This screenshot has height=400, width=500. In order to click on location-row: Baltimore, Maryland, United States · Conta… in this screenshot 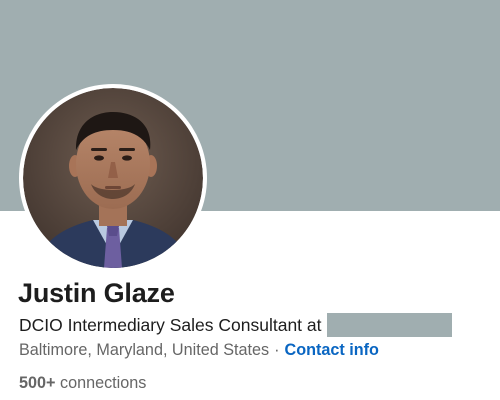, I will do `click(199, 350)`.